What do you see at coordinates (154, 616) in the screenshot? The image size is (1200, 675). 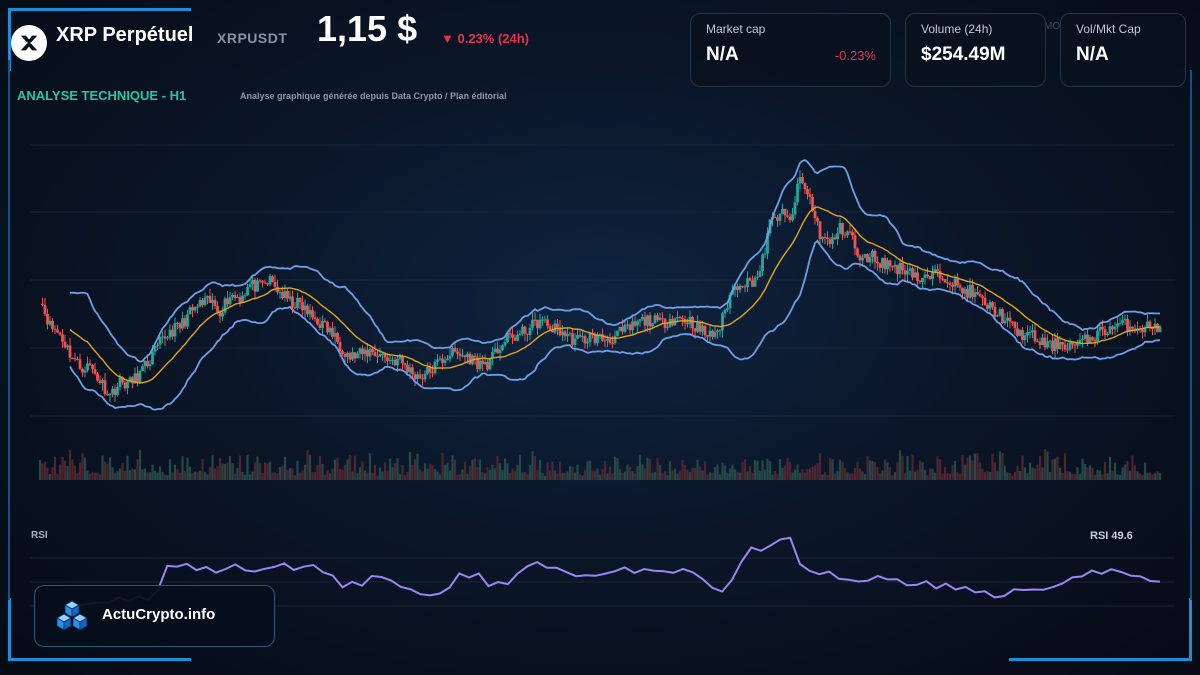 I see `brand-badge: ActuCrypto.info` at bounding box center [154, 616].